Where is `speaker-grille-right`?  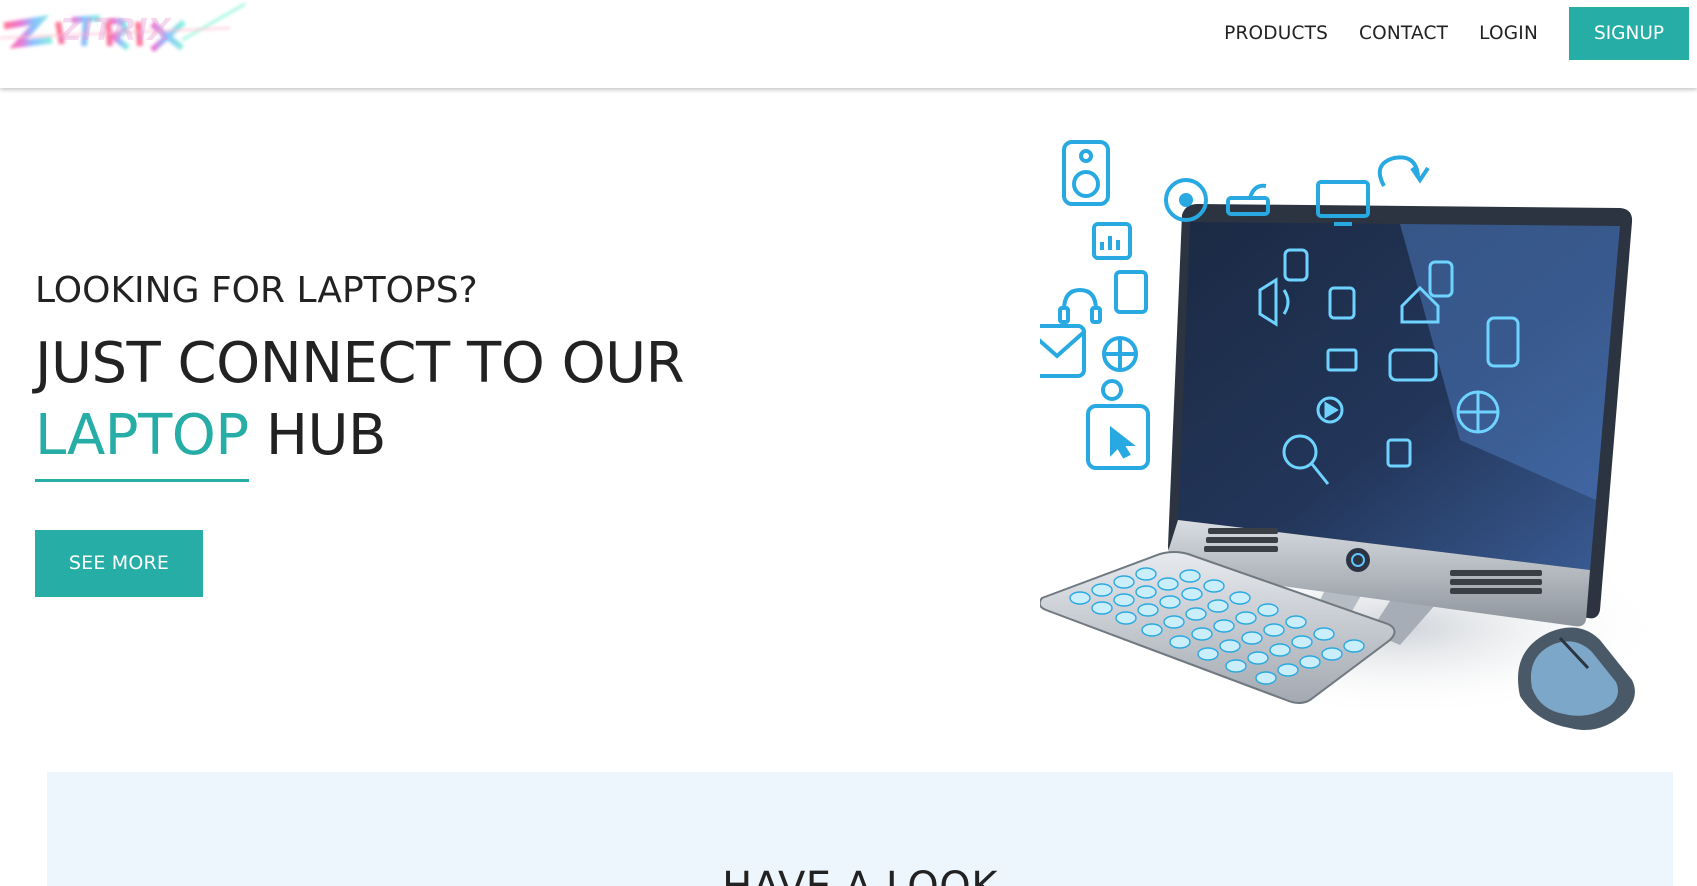
speaker-grille-right is located at coordinates (1496, 582).